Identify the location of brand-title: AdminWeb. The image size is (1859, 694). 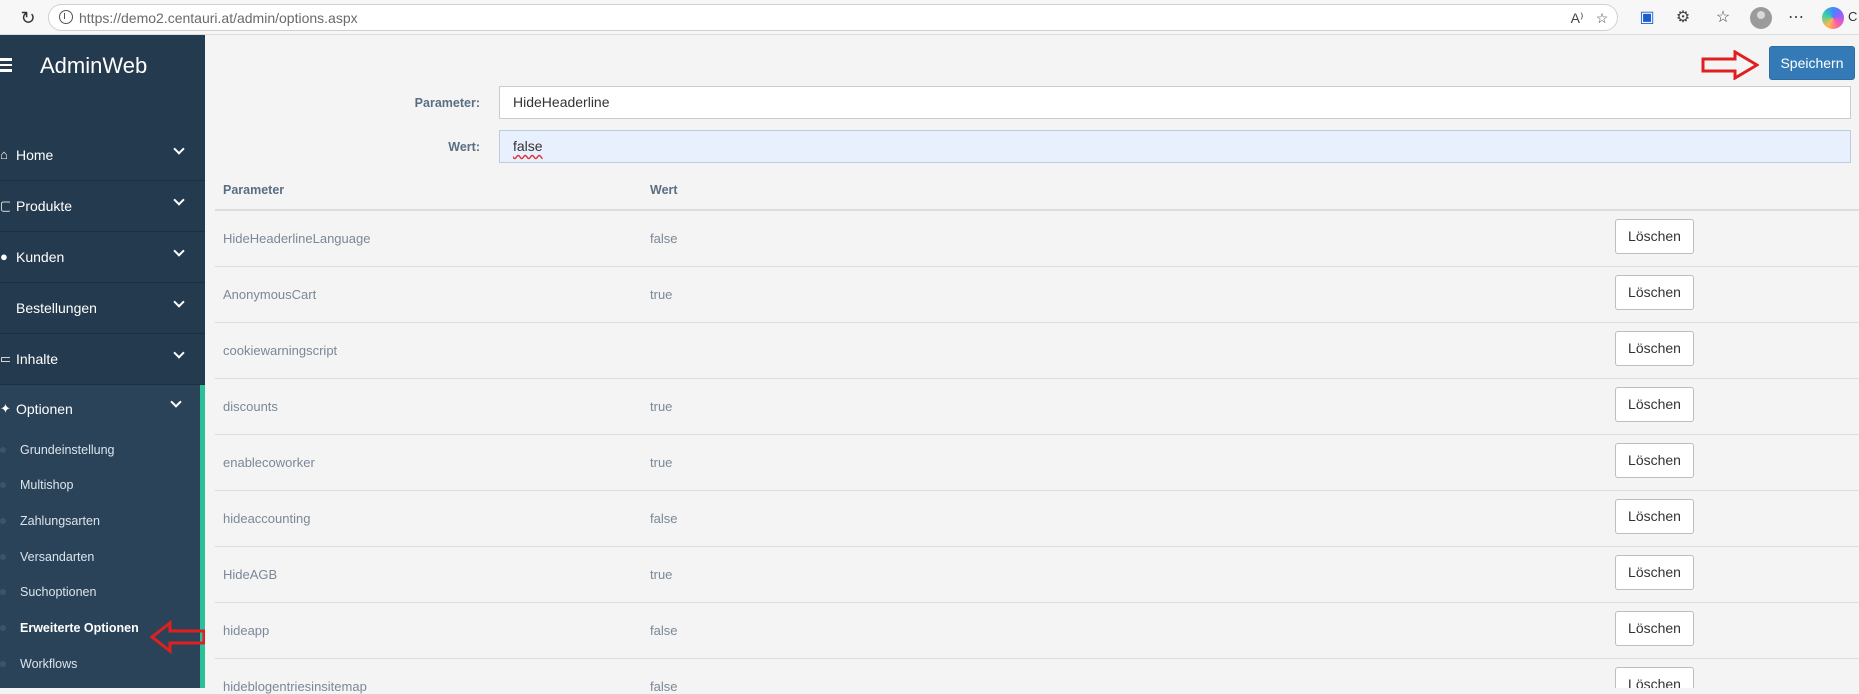
(94, 65).